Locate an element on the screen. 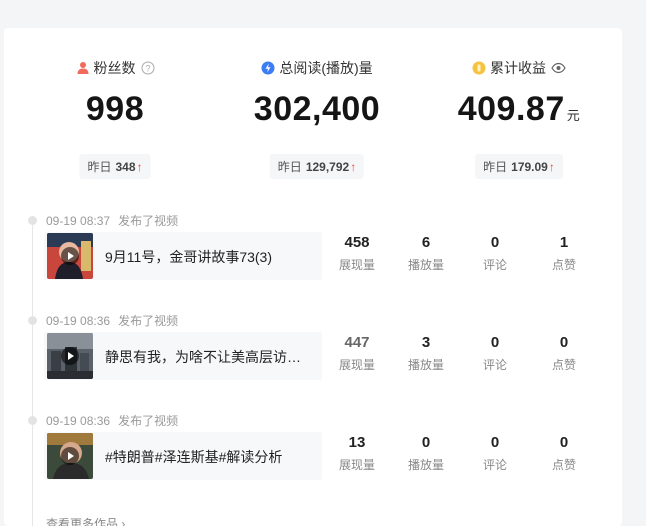 The width and height of the screenshot is (646, 526). stat-number: 302,400 is located at coordinates (317, 109).